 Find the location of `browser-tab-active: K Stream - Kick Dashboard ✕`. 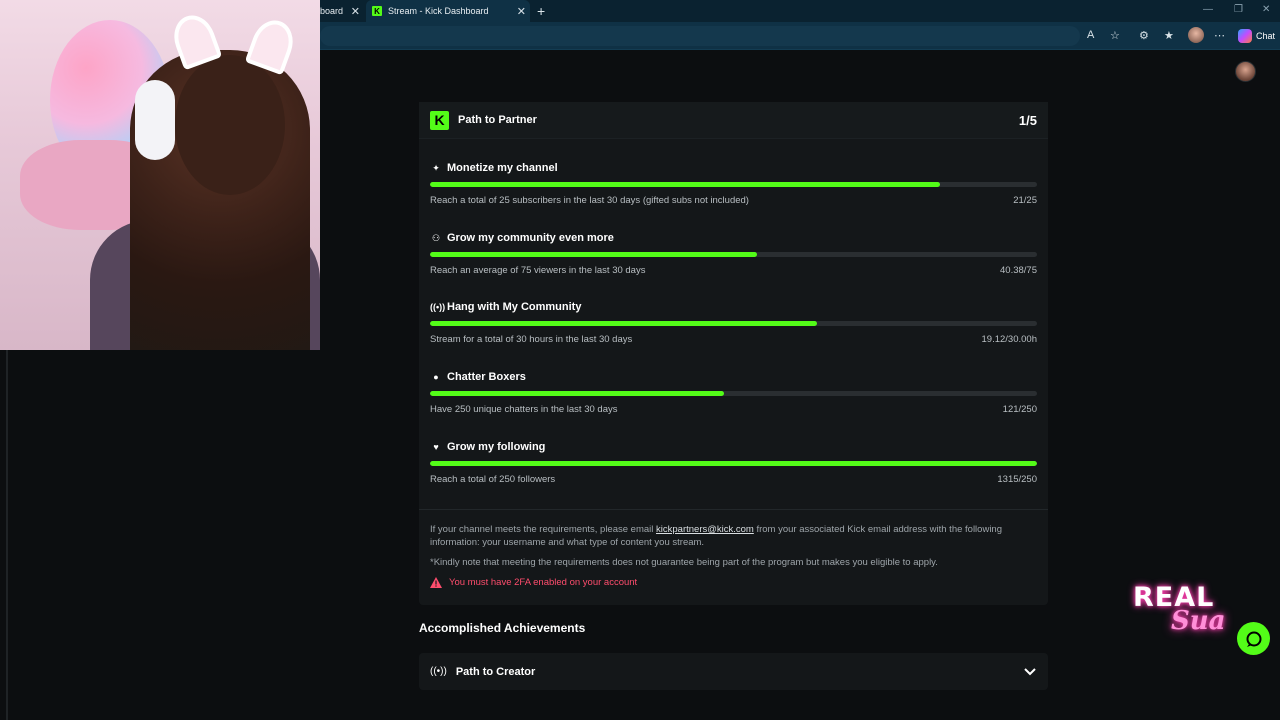

browser-tab-active: K Stream - Kick Dashboard ✕ is located at coordinates (448, 11).